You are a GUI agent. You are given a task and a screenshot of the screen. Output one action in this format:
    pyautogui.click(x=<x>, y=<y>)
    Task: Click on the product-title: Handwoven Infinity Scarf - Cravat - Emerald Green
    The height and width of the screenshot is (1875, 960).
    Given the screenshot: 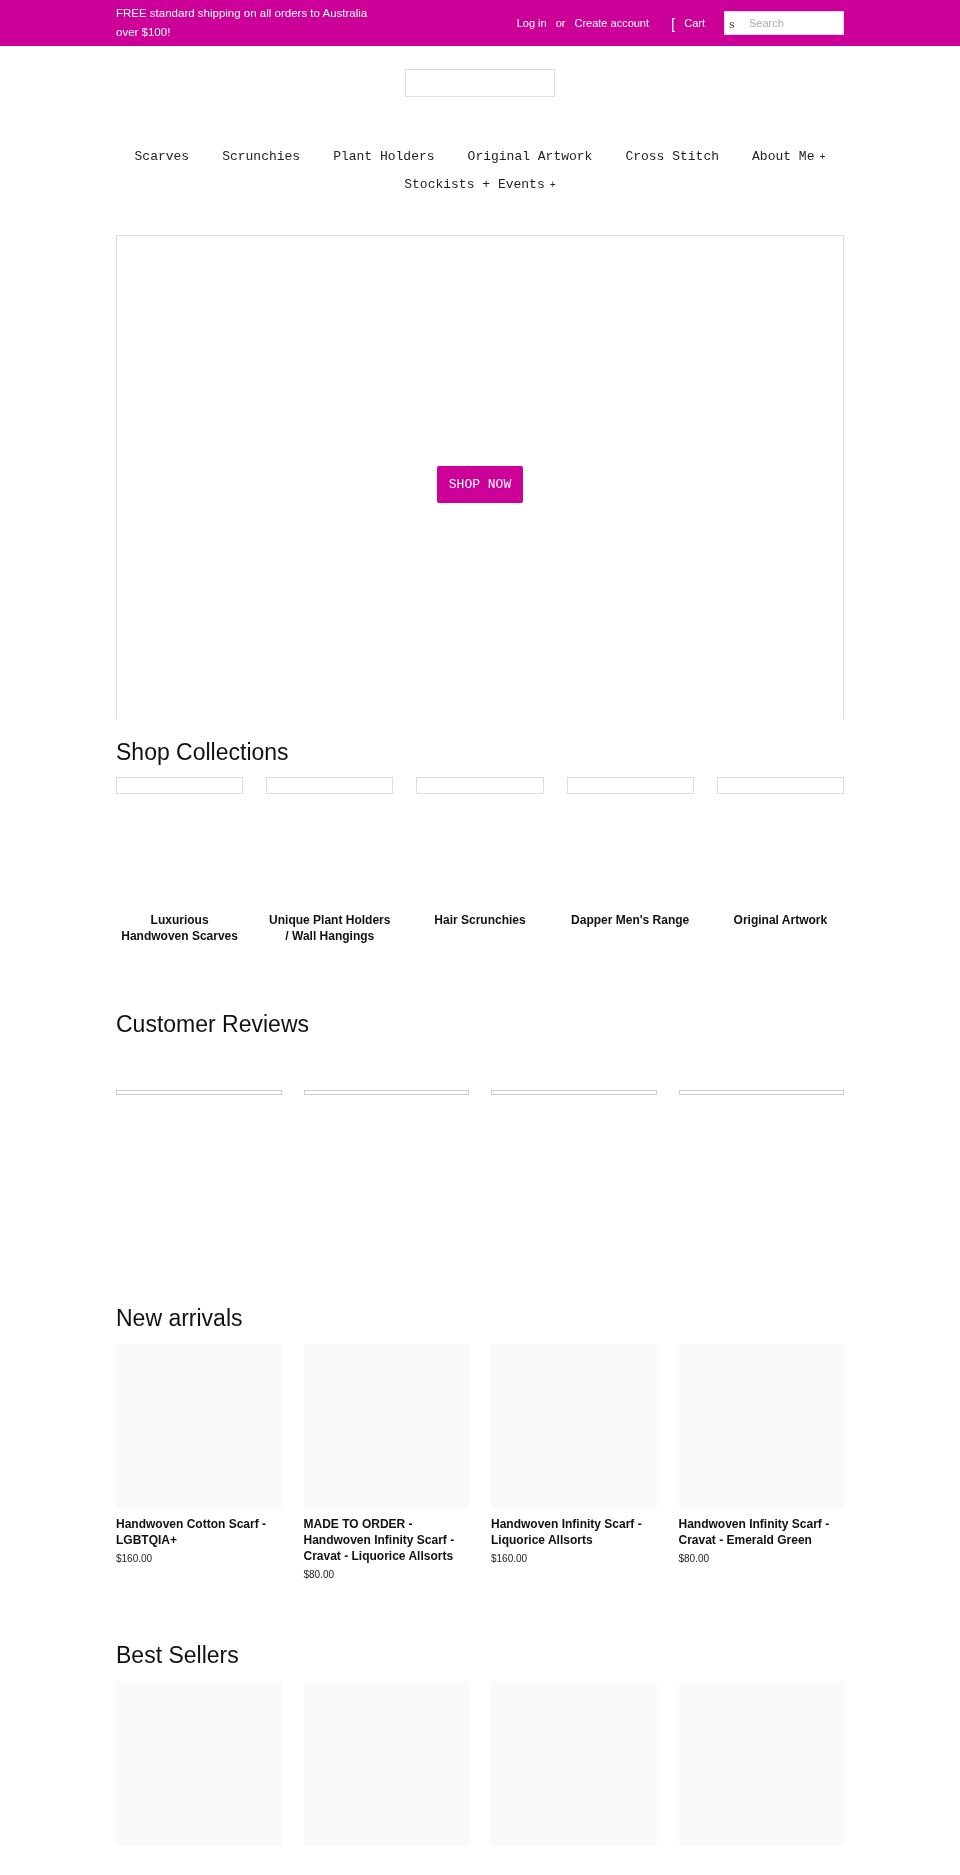 What is the action you would take?
    pyautogui.click(x=761, y=1532)
    